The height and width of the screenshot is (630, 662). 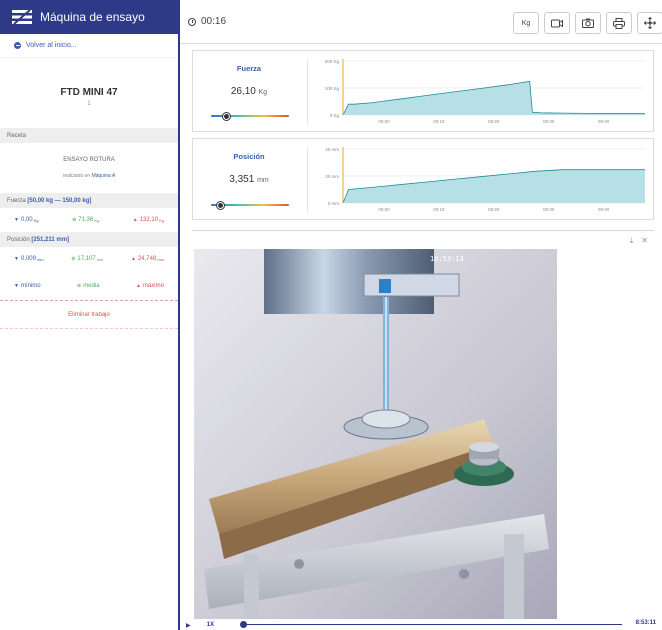 What do you see at coordinates (243, 624) in the screenshot?
I see `video-progress-thumb` at bounding box center [243, 624].